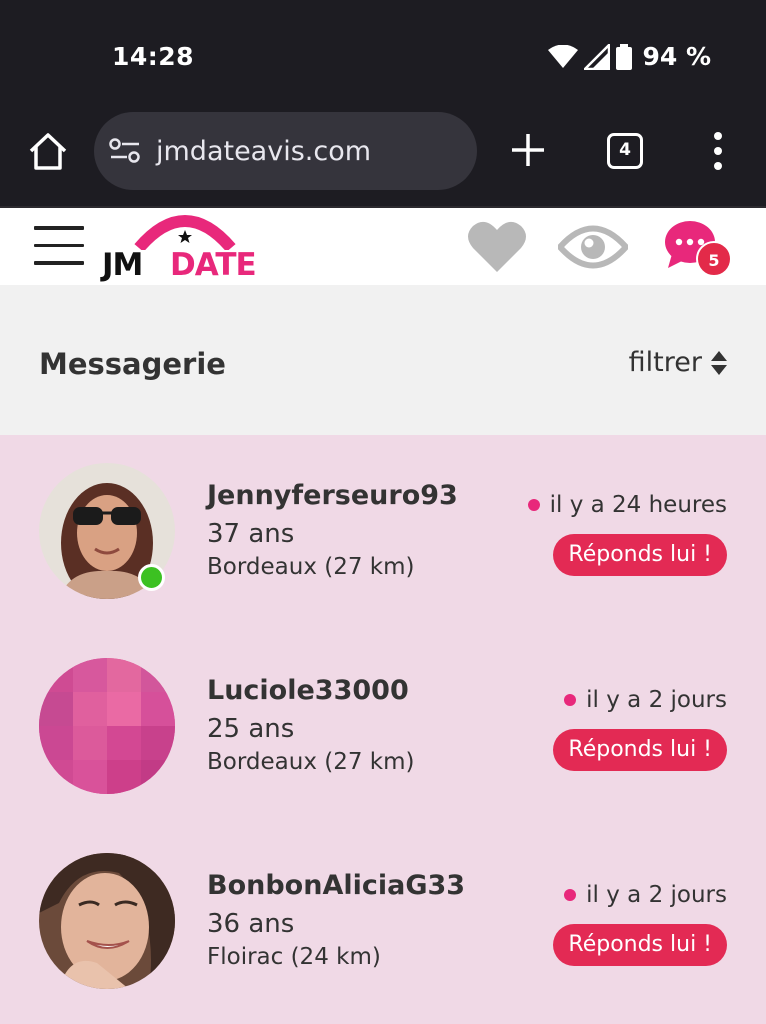  I want to click on logo-jm: JM, so click(122, 265).